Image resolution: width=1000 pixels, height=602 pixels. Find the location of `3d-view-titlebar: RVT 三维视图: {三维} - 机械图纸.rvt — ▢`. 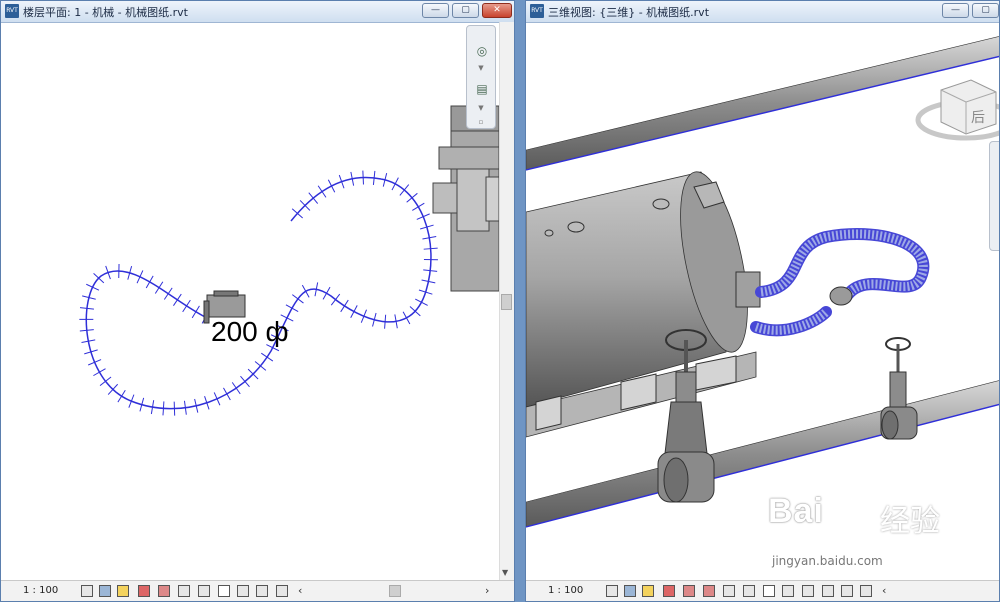

3d-view-titlebar: RVT 三维视图: {三维} - 机械图纸.rvt — ▢ is located at coordinates (762, 12).